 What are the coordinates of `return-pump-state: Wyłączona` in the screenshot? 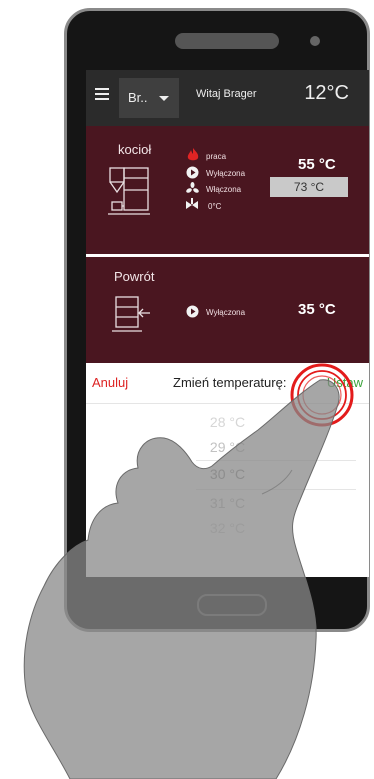 It's located at (226, 312).